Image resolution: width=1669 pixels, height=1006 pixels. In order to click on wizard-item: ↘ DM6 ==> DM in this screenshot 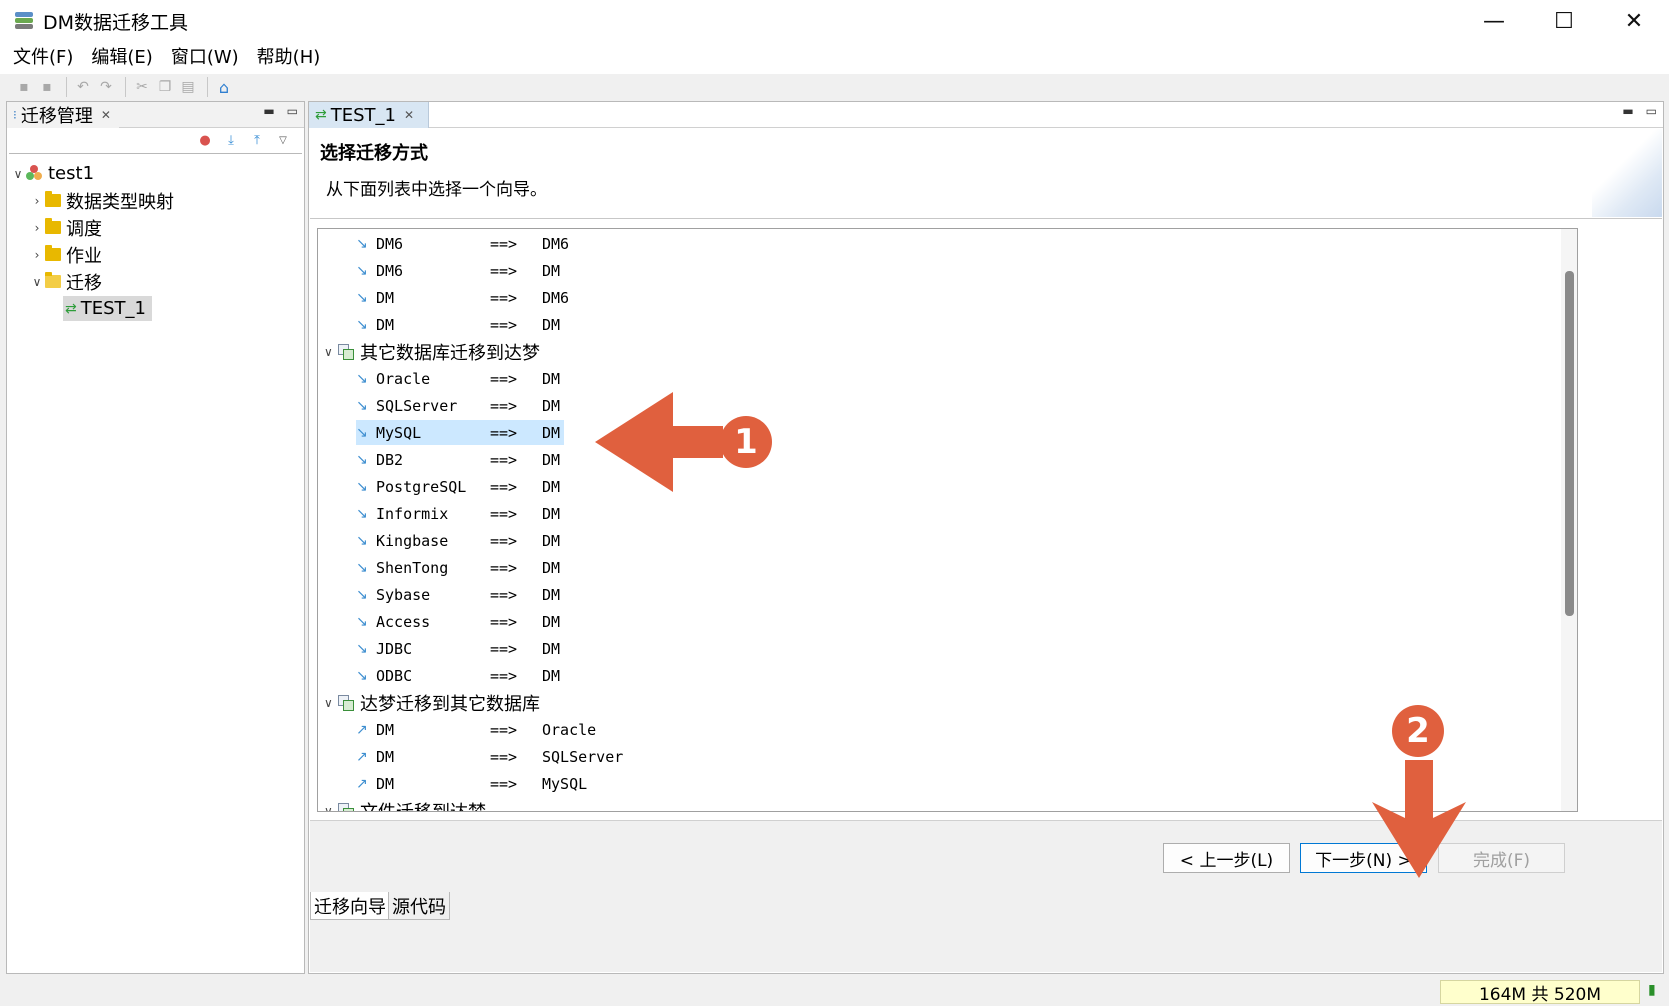, I will do `click(460, 270)`.